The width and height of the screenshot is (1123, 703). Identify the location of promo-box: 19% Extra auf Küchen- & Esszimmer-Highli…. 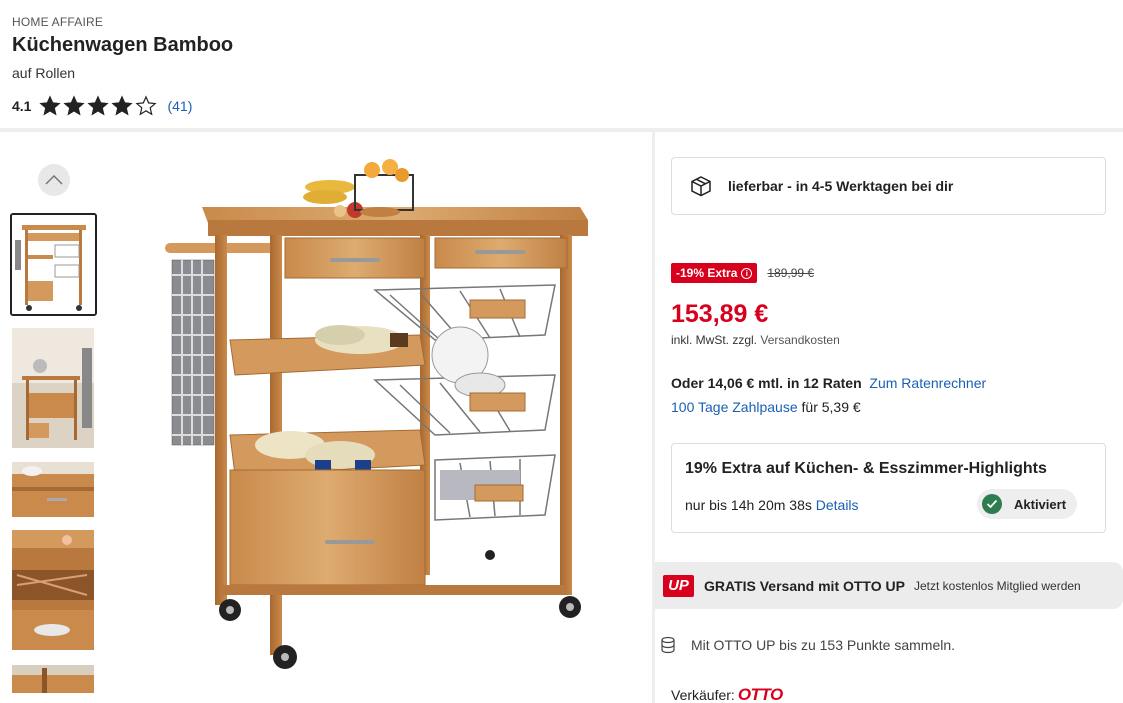
(888, 488).